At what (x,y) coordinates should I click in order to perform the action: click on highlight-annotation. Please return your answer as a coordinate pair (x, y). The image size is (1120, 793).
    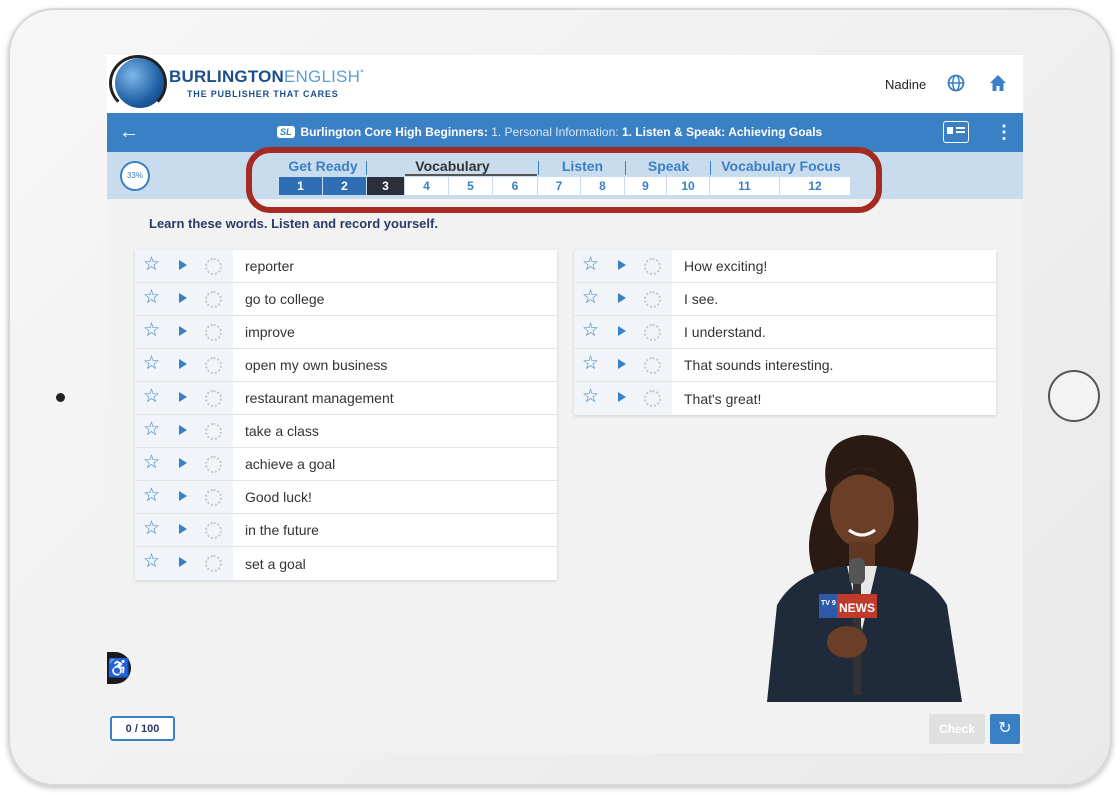
    Looking at the image, I should click on (564, 180).